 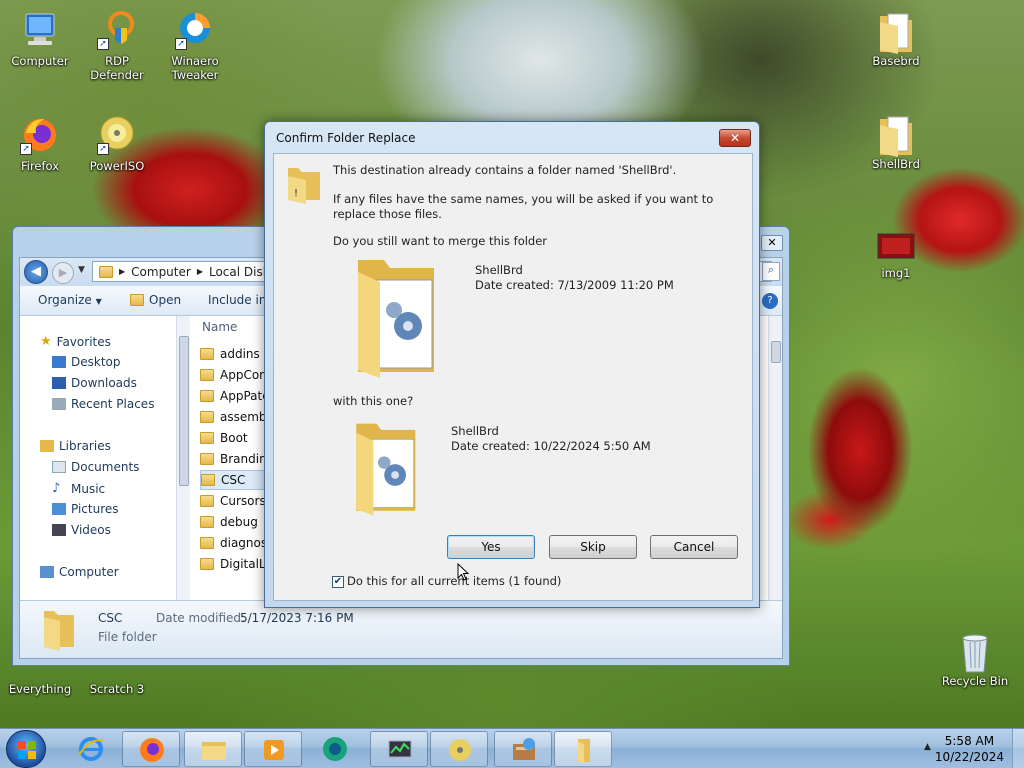 I want to click on search-icon: ⌕, so click(x=771, y=271).